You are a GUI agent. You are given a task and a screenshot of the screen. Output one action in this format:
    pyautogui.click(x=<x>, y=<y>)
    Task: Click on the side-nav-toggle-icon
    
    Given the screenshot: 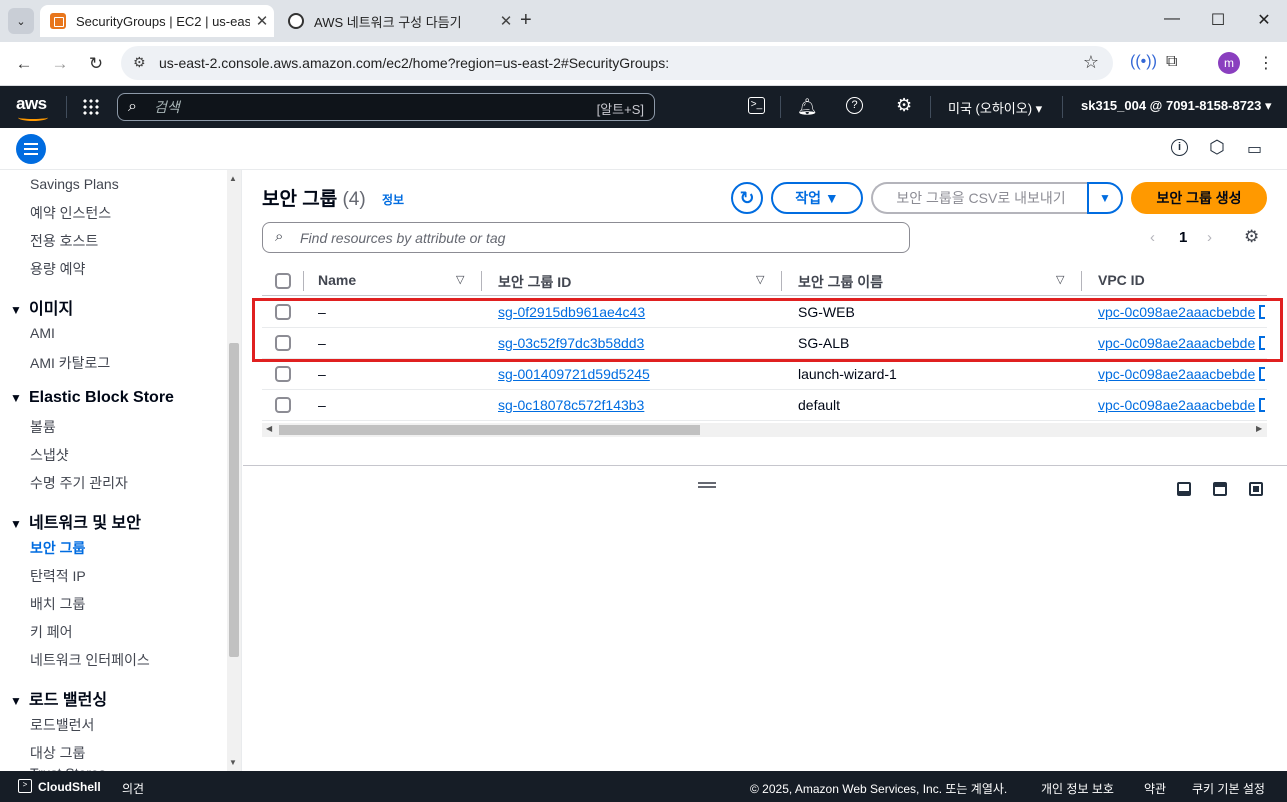 What is the action you would take?
    pyautogui.click(x=31, y=149)
    